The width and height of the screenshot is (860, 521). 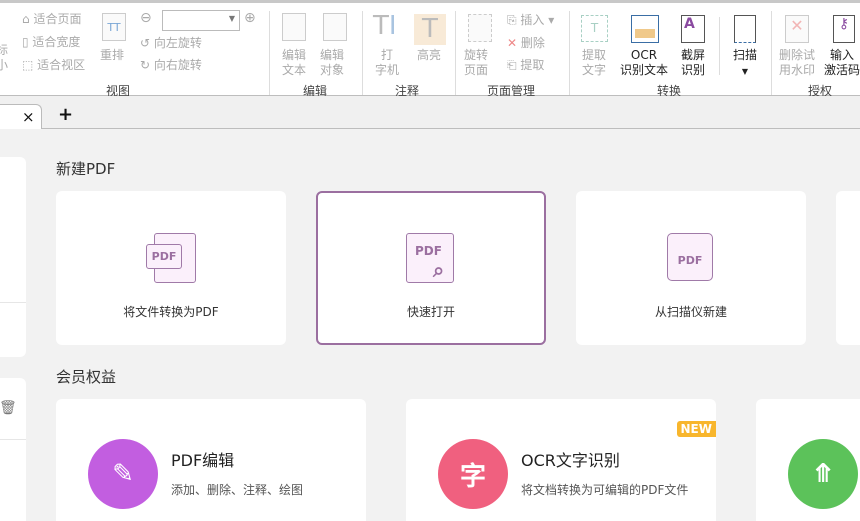 I want to click on from-scanner-card: PDF 从扫描仪新建, so click(x=691, y=268).